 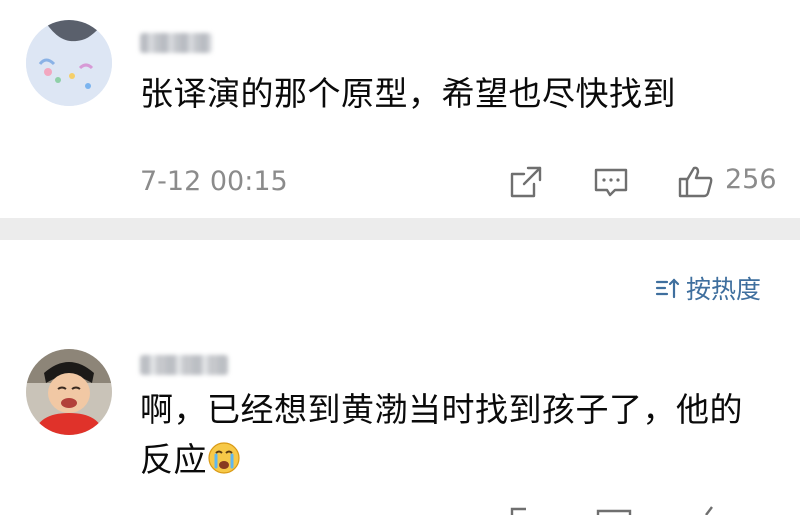 I want to click on comment-actions-partial, so click(x=400, y=508).